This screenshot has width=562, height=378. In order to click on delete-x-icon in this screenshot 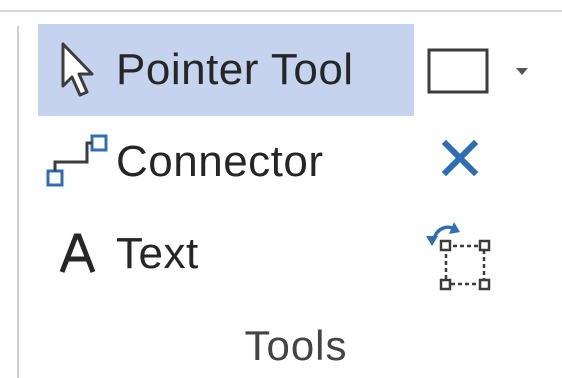, I will do `click(460, 160)`.